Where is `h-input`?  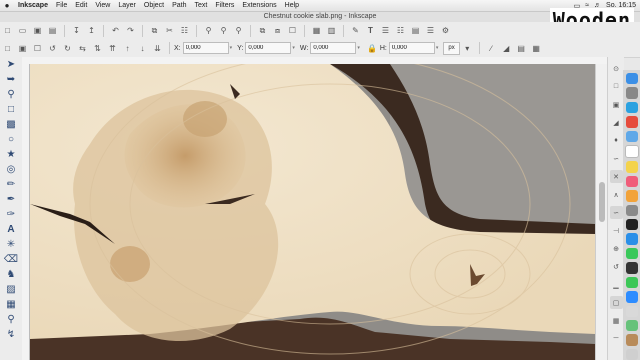 h-input is located at coordinates (411, 48).